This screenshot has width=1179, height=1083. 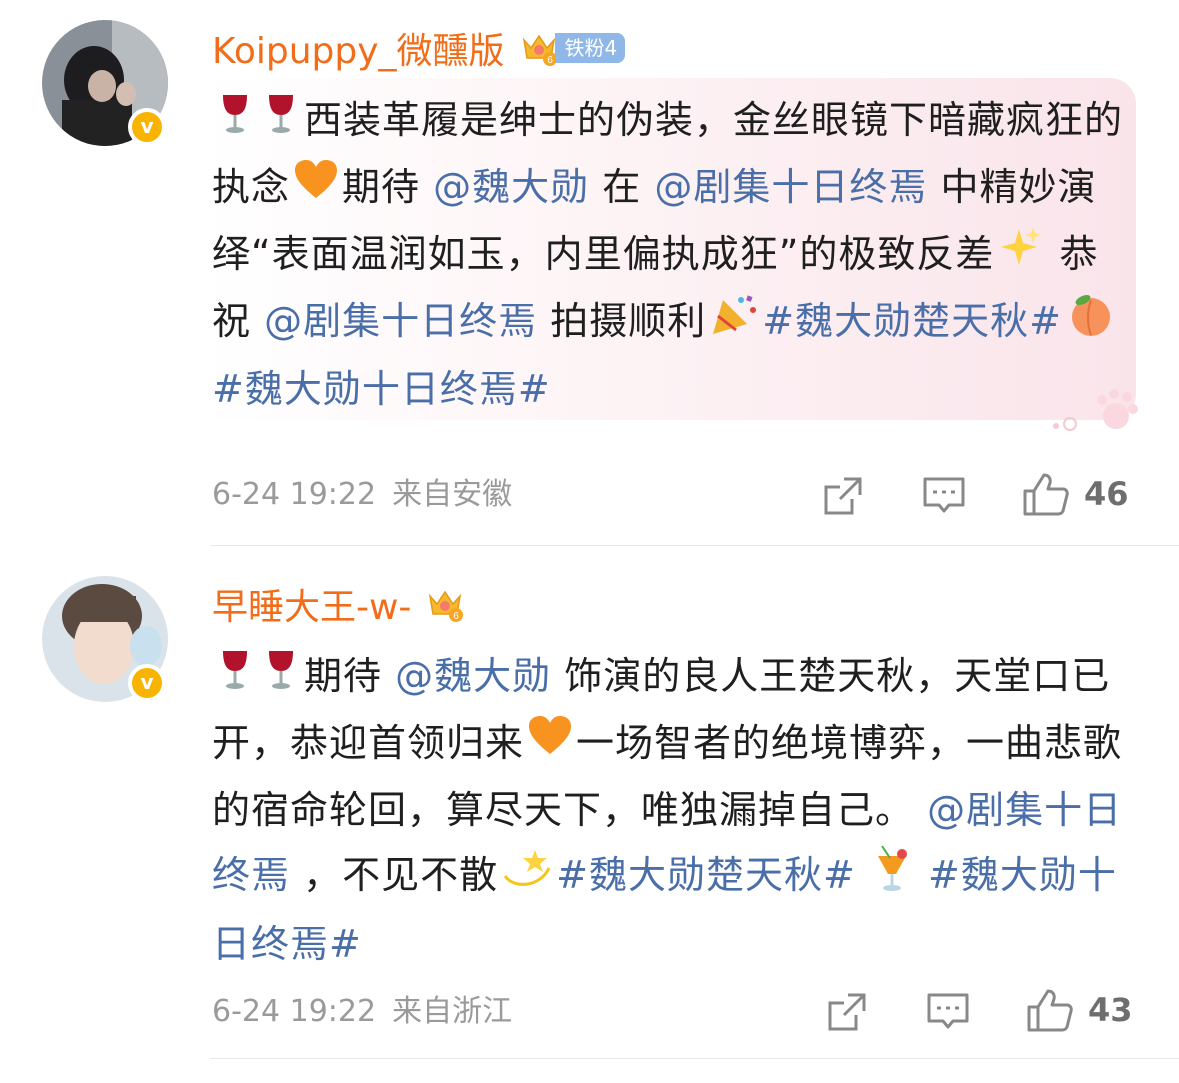 What do you see at coordinates (1106, 494) in the screenshot?
I see `like-count: 46` at bounding box center [1106, 494].